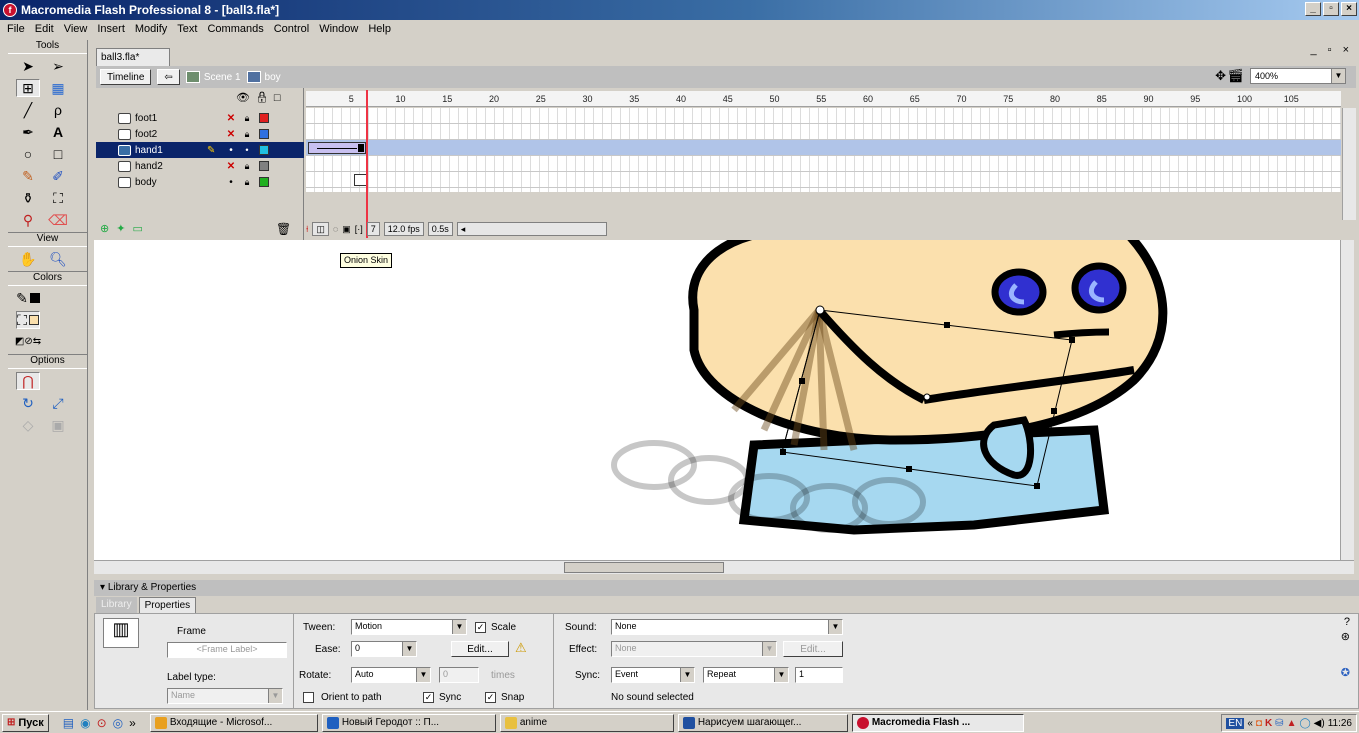 The image size is (1359, 733). What do you see at coordinates (1268, 723) in the screenshot?
I see `kaspersky-icon: K` at bounding box center [1268, 723].